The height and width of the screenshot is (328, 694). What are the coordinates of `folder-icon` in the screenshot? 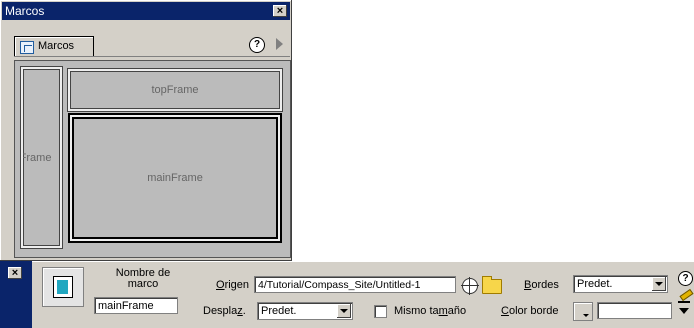 It's located at (492, 285).